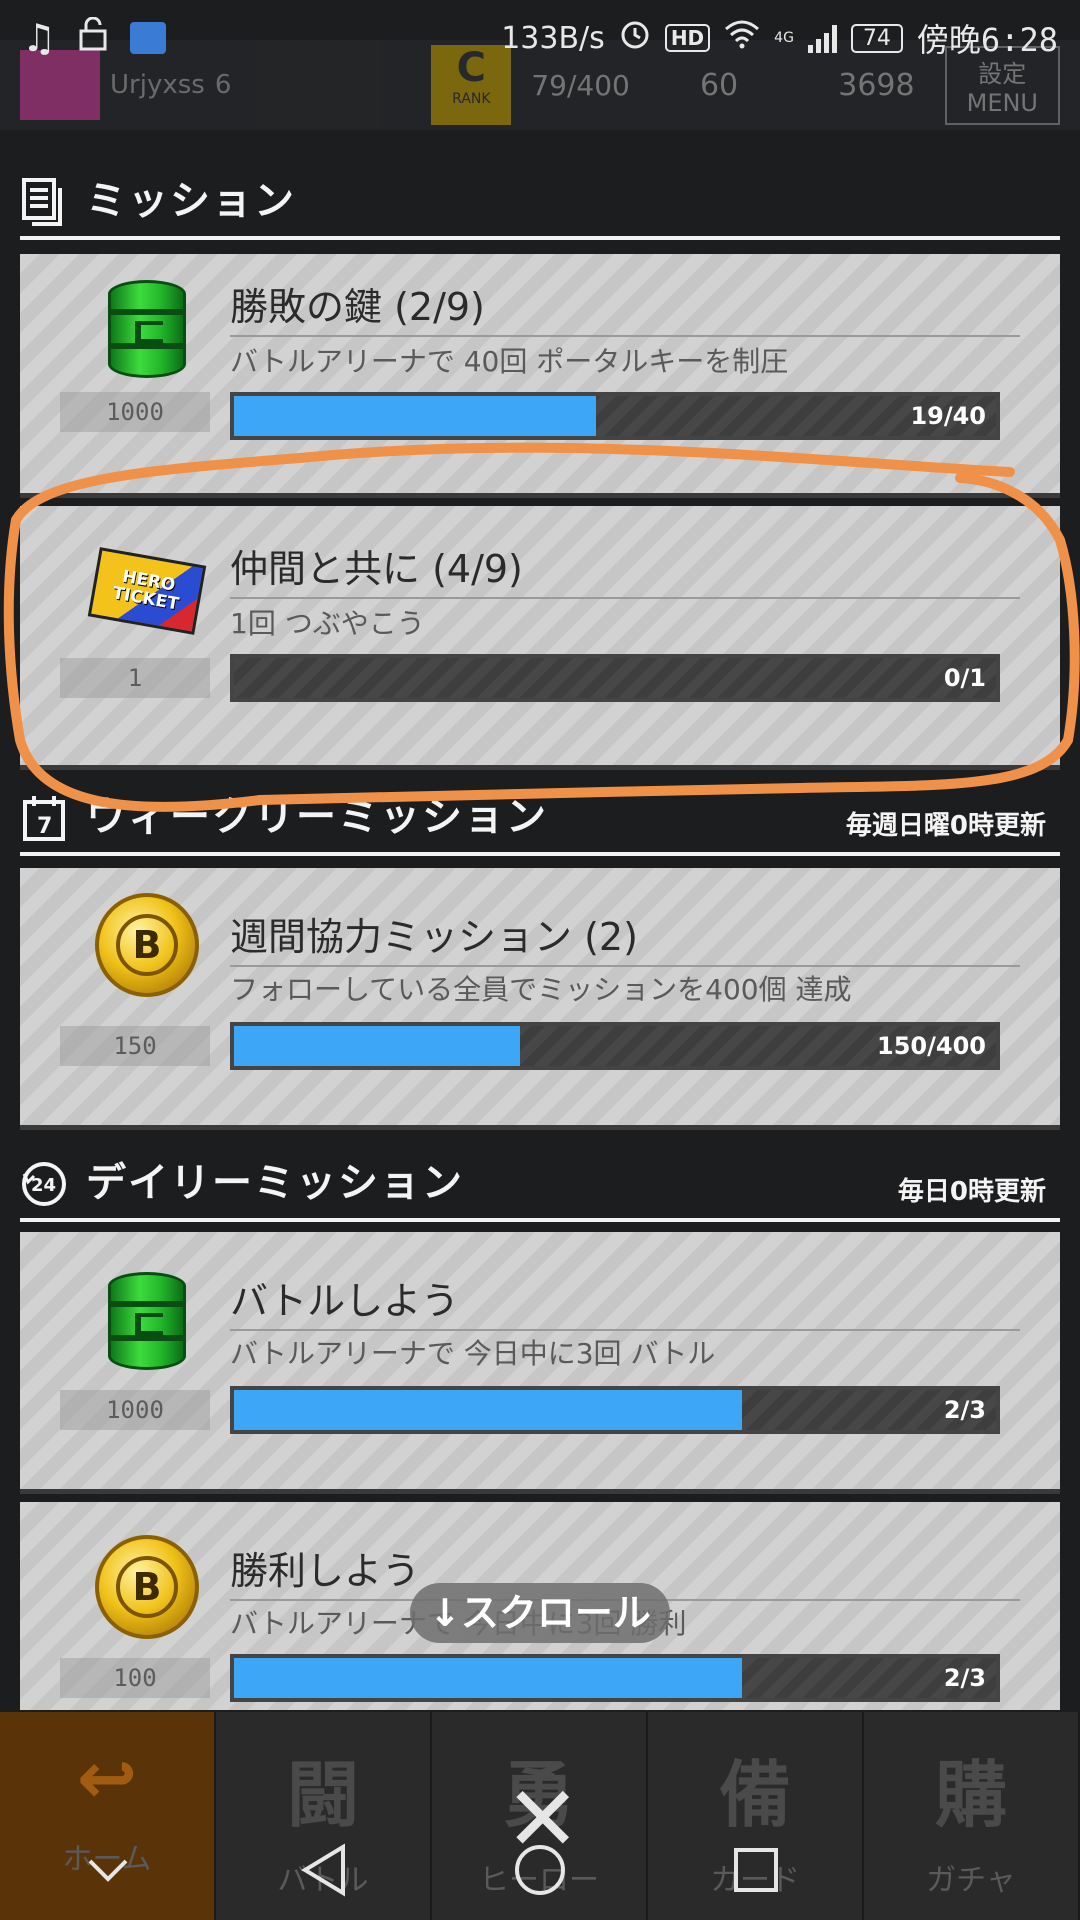 Image resolution: width=1080 pixels, height=1920 pixels. What do you see at coordinates (1002, 102) in the screenshot?
I see `menu-label: MENU` at bounding box center [1002, 102].